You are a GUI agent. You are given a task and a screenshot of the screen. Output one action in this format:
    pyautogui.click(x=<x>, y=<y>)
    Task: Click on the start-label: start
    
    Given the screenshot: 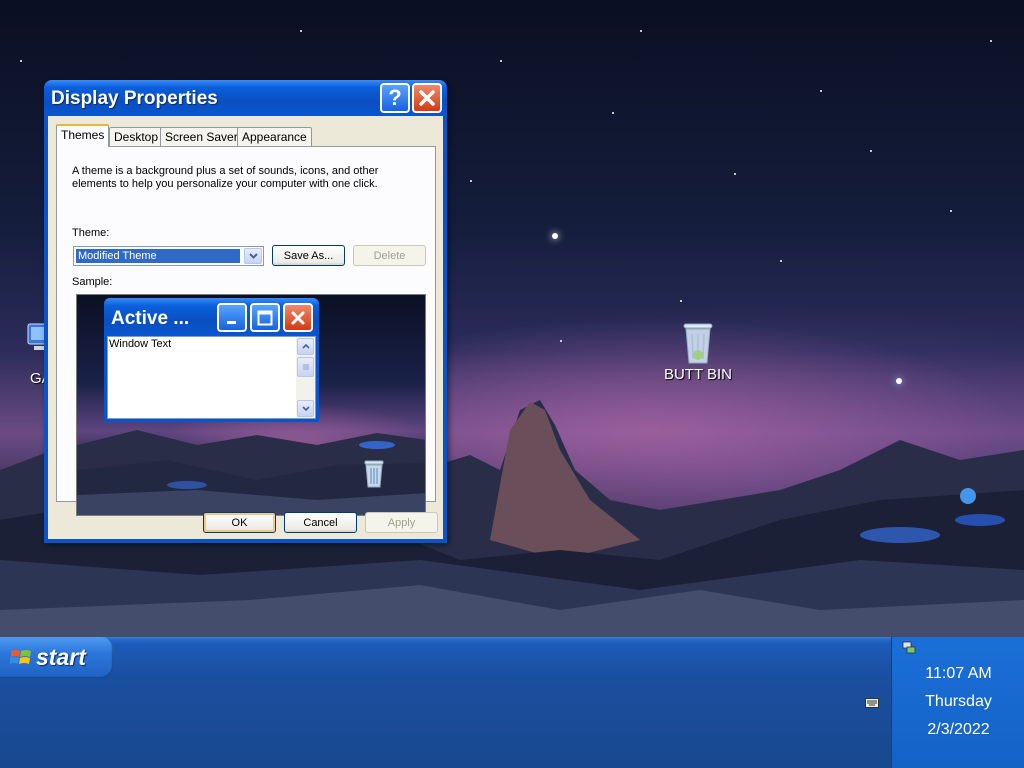 What is the action you would take?
    pyautogui.click(x=61, y=657)
    